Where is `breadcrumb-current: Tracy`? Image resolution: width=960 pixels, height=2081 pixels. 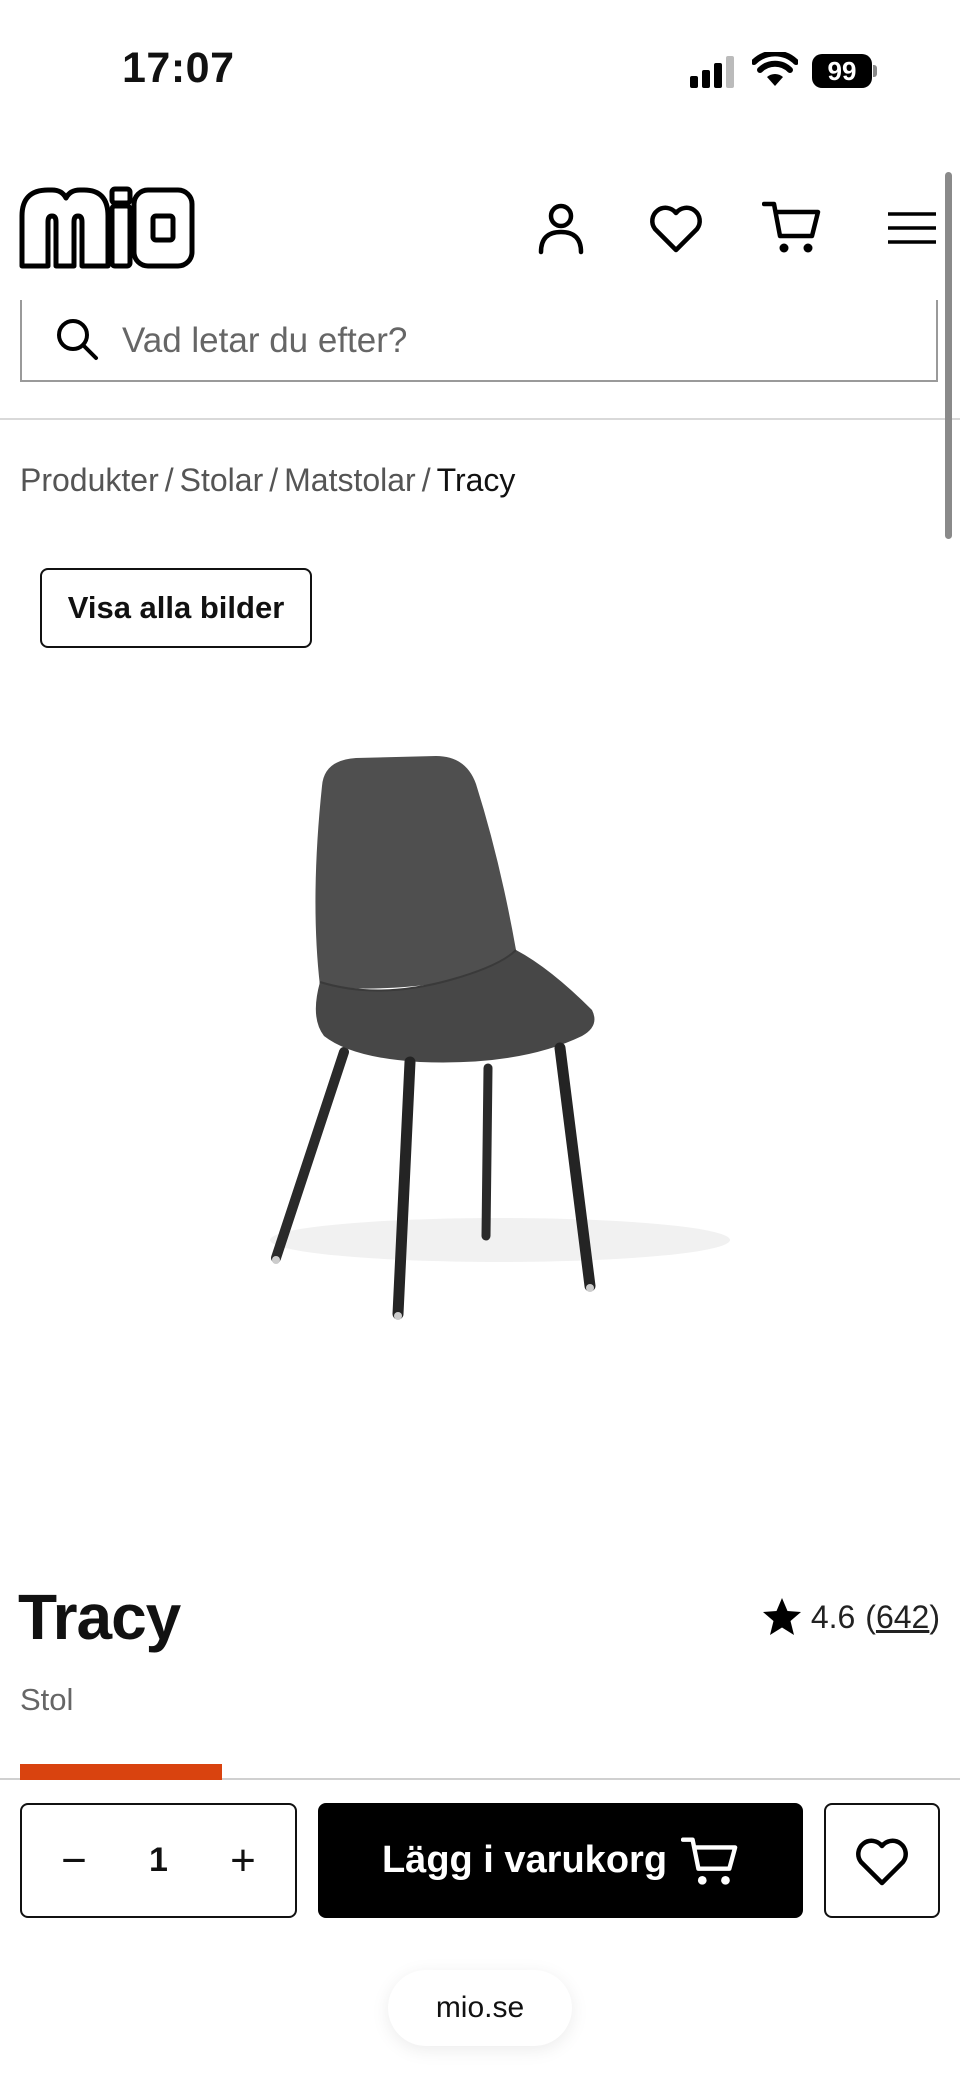 breadcrumb-current: Tracy is located at coordinates (476, 480).